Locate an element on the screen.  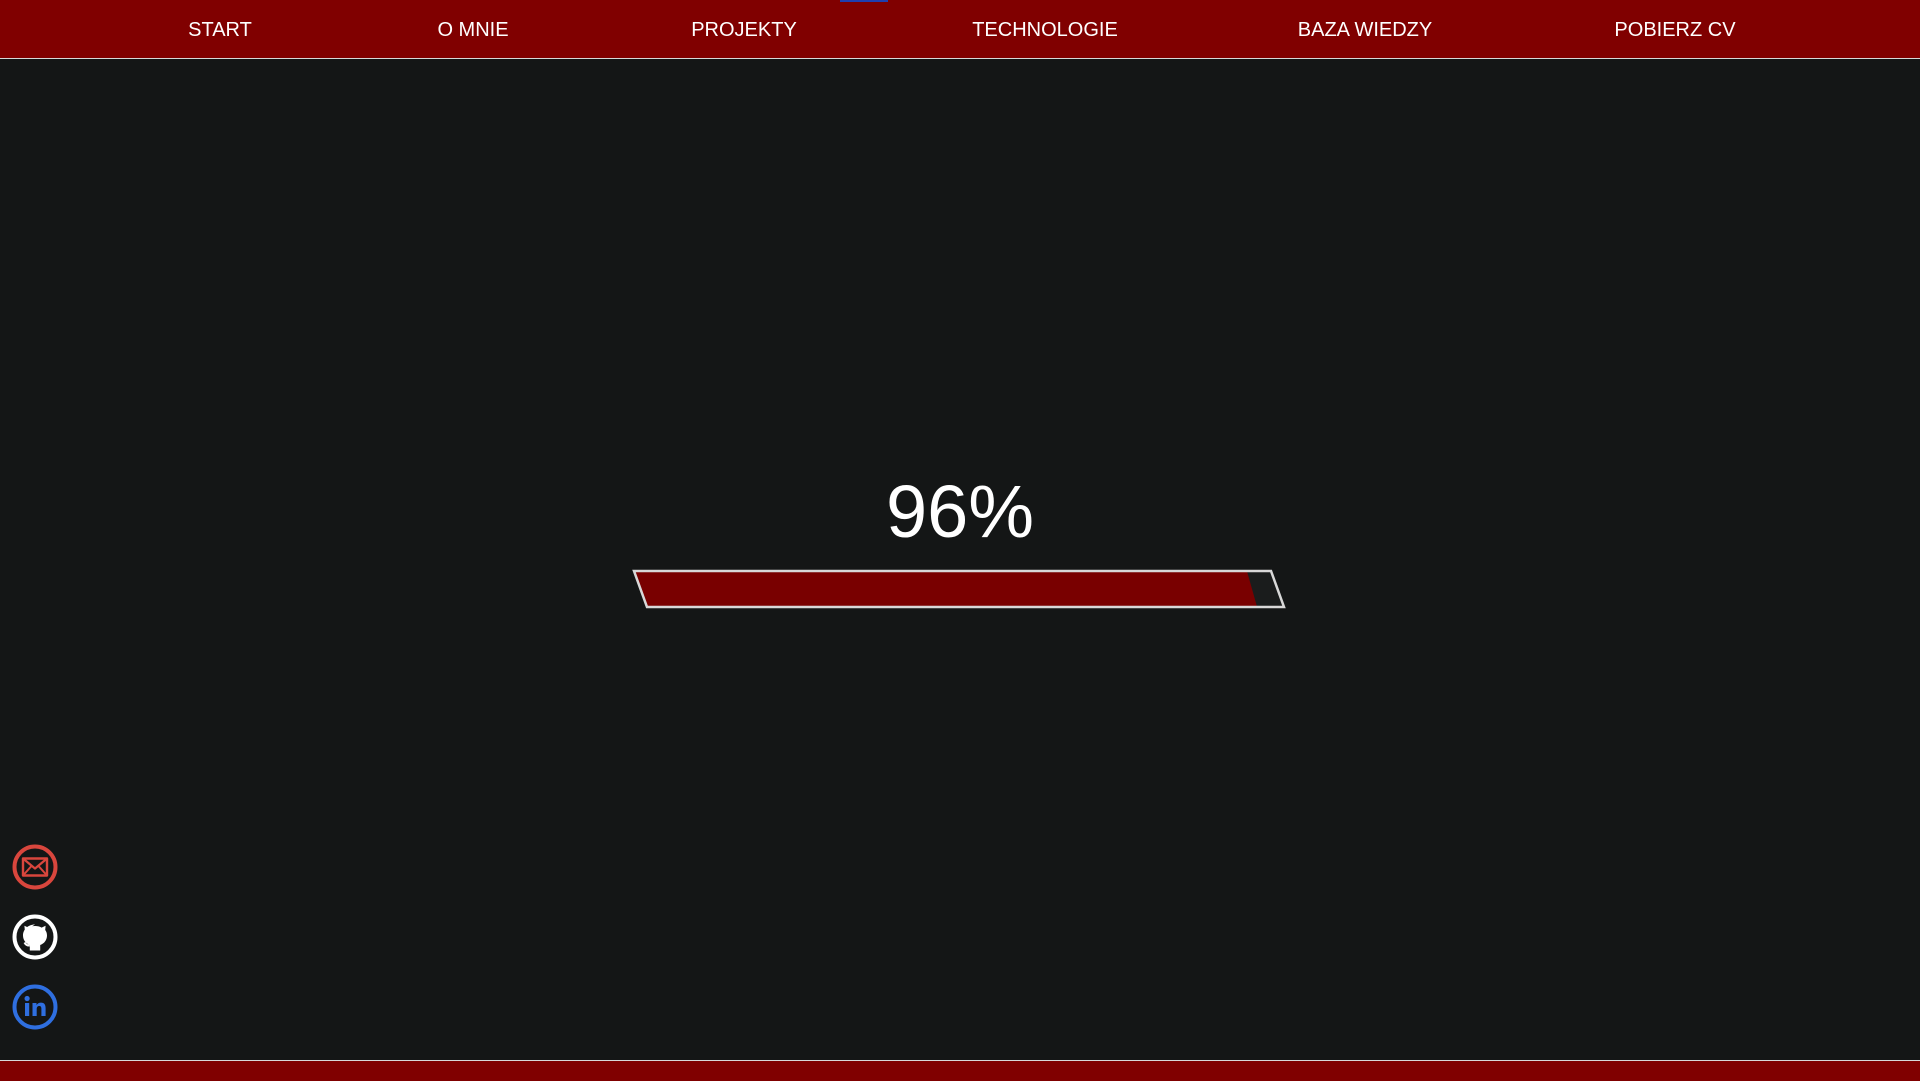
linkedin-link is located at coordinates (35, 1007).